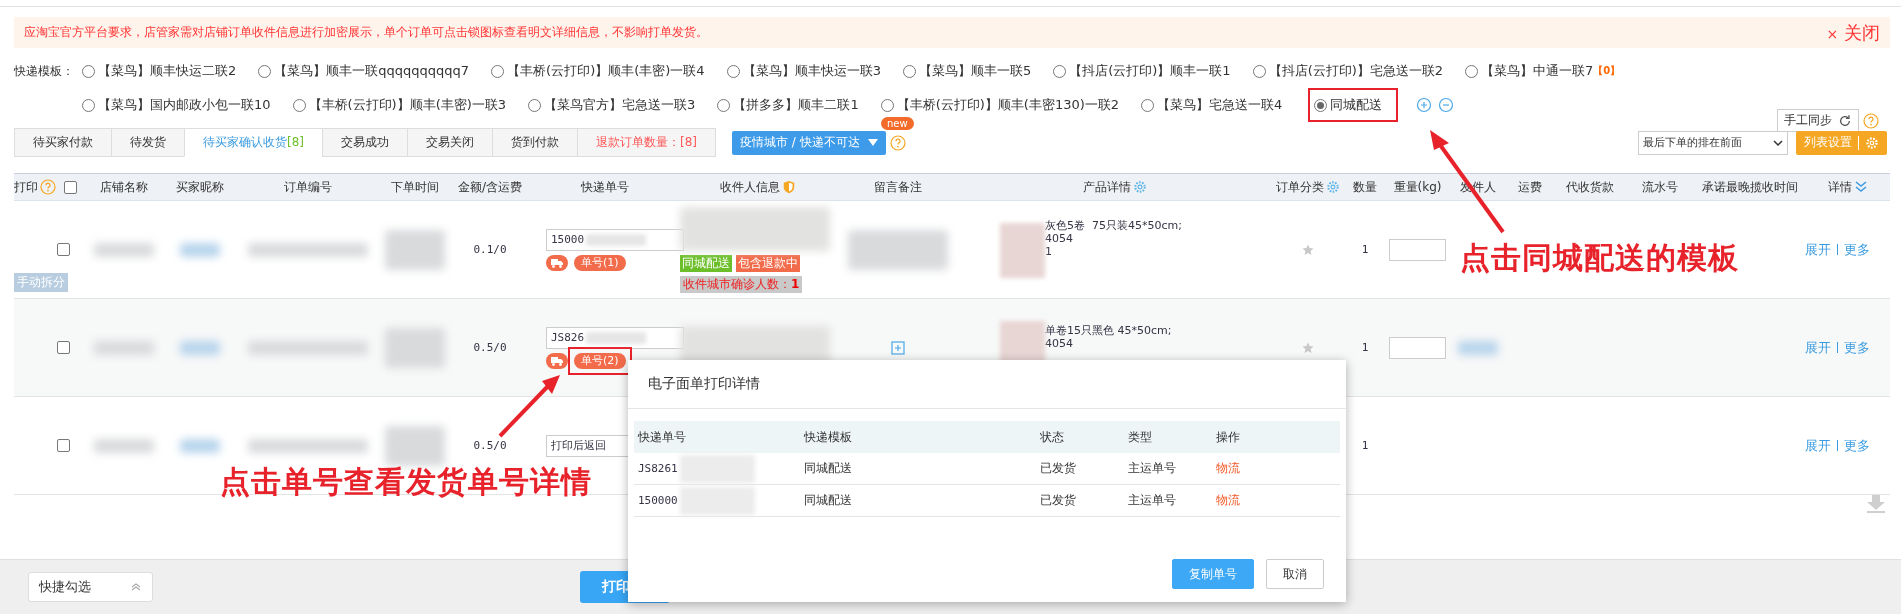  I want to click on template-radio: 【菜鸟】国内邮政小包一联10, so click(176, 105).